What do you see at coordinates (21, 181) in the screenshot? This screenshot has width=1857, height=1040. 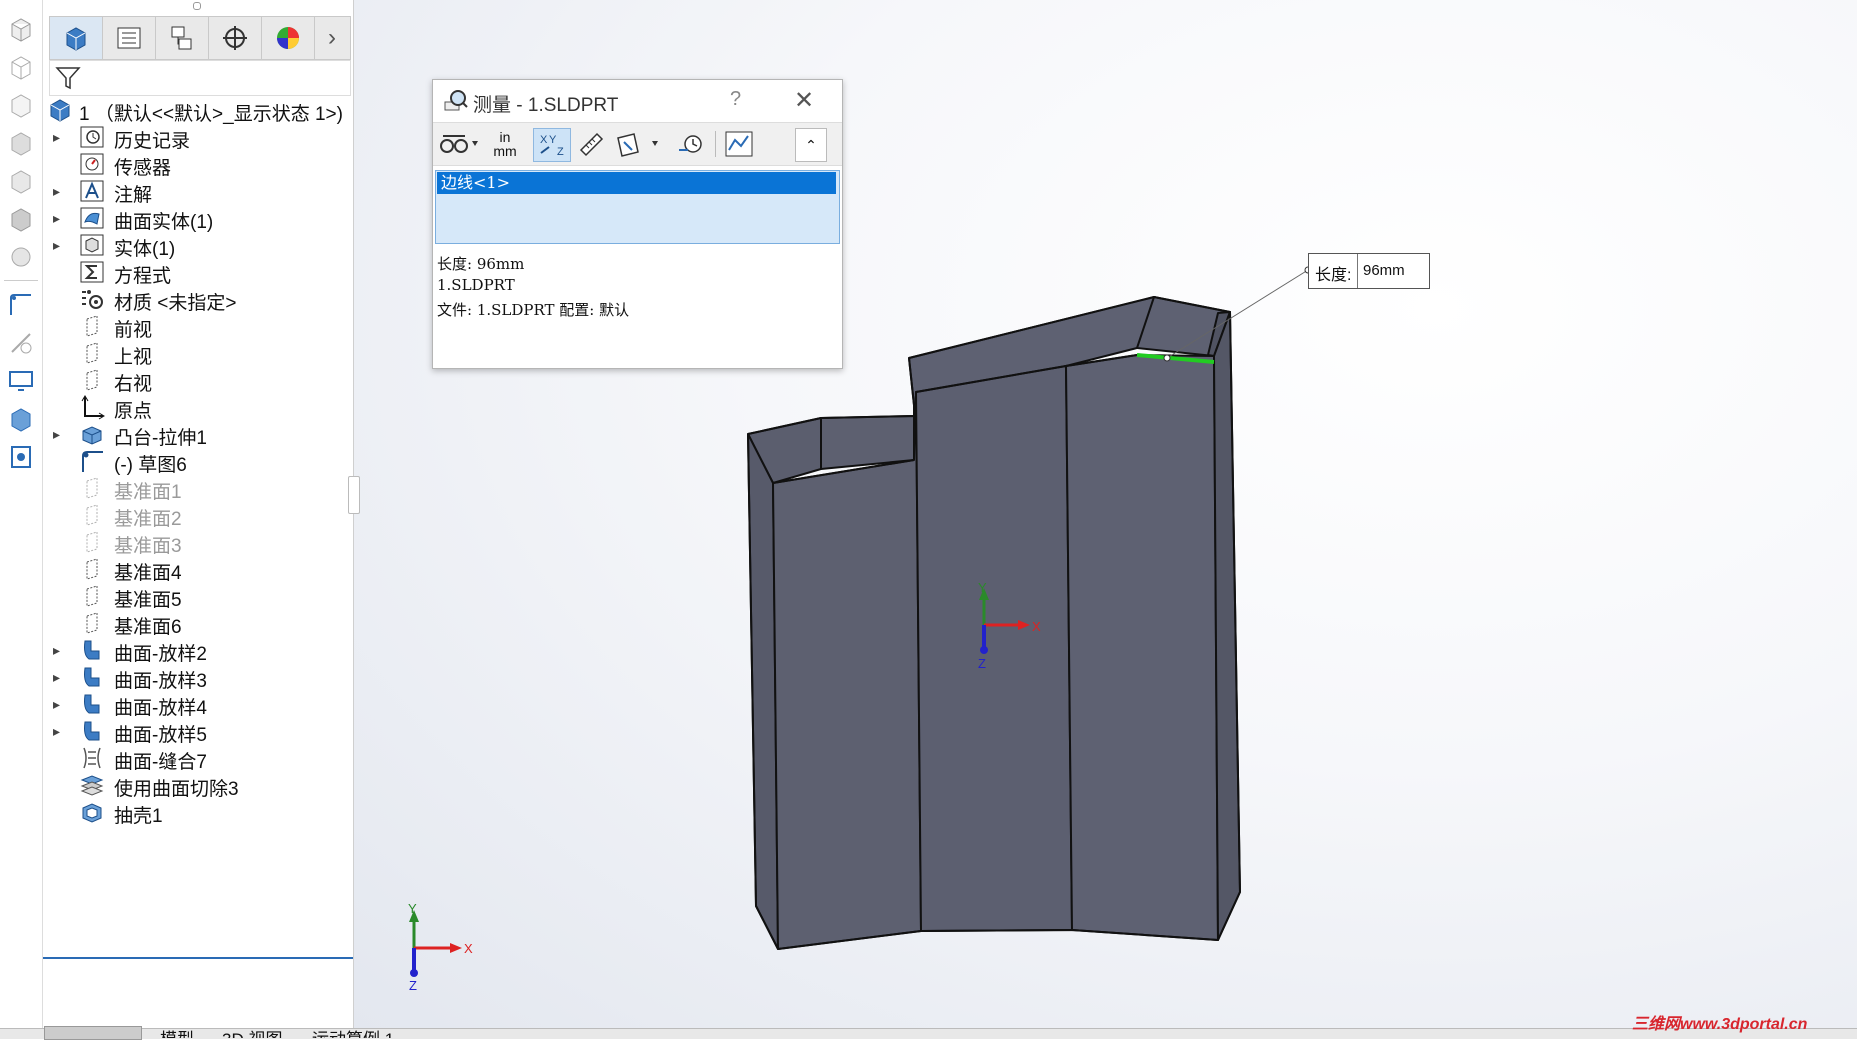 I see `view-orientation-icon` at bounding box center [21, 181].